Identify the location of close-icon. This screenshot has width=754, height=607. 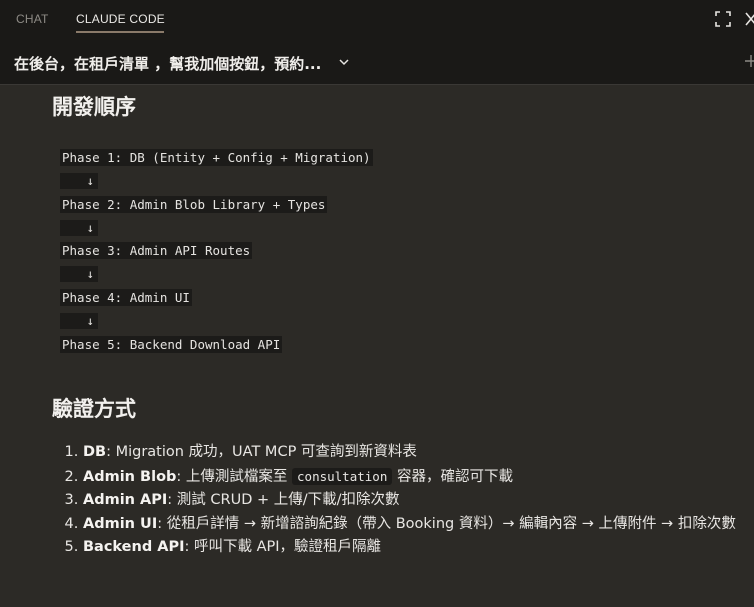
(749, 19).